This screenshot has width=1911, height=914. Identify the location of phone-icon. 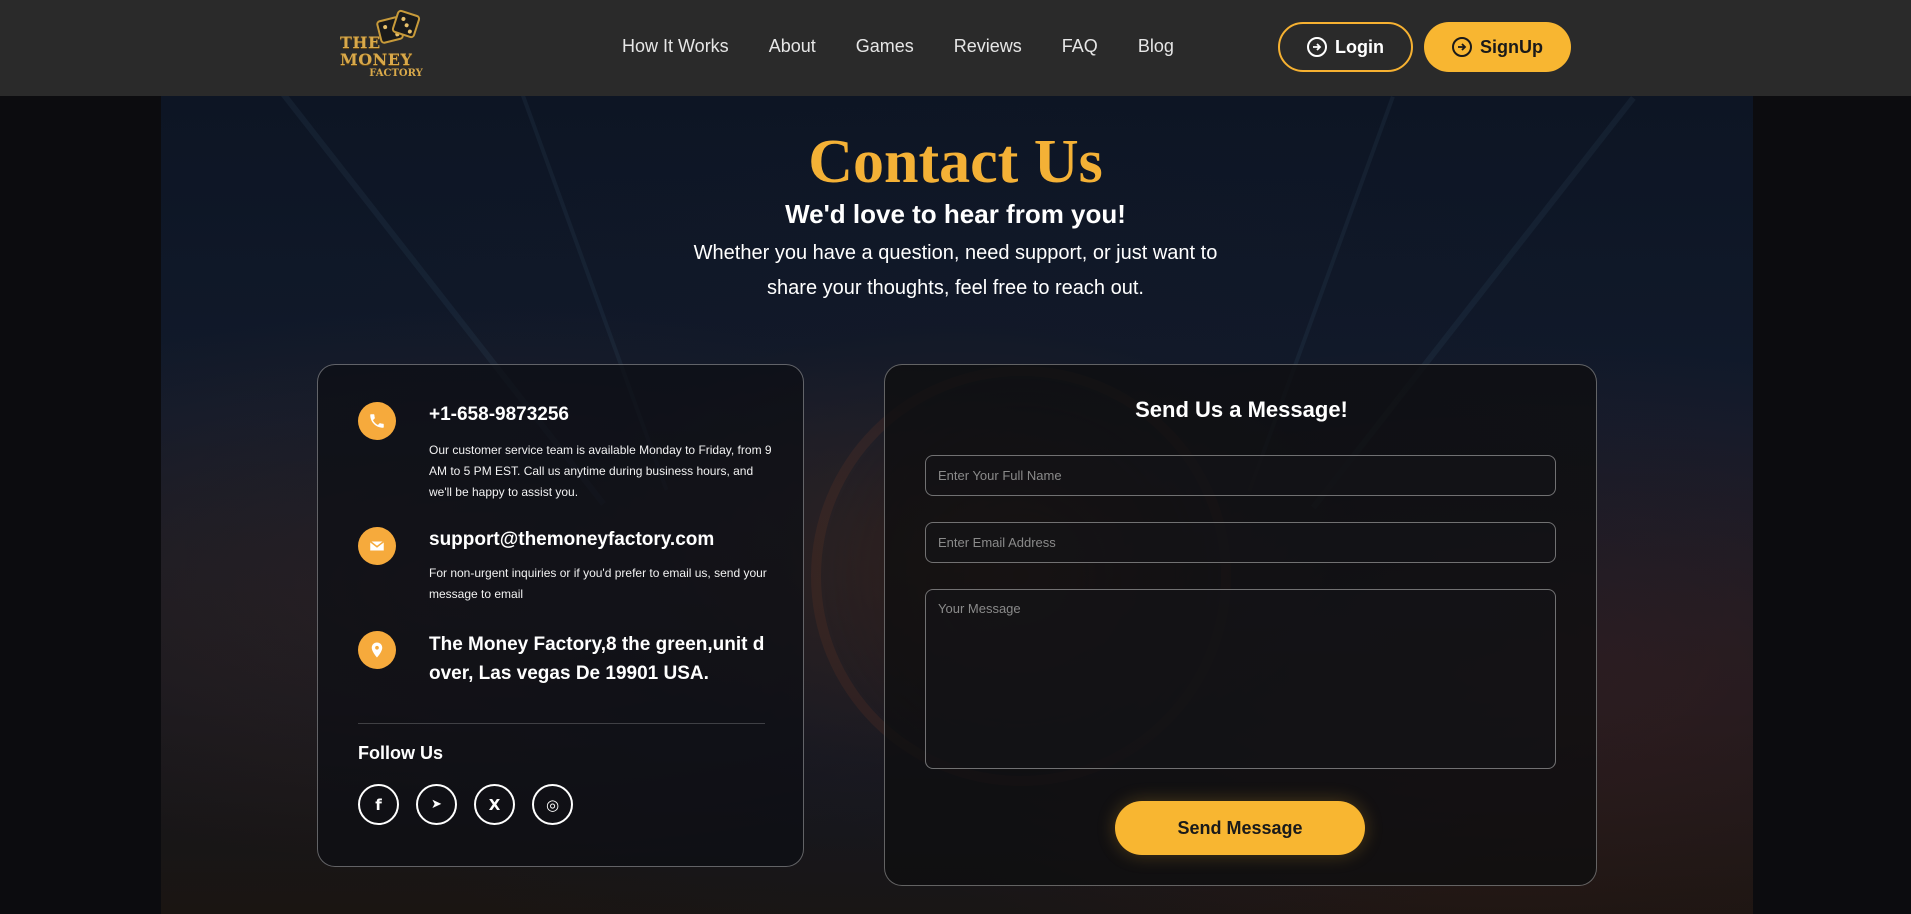
(377, 421).